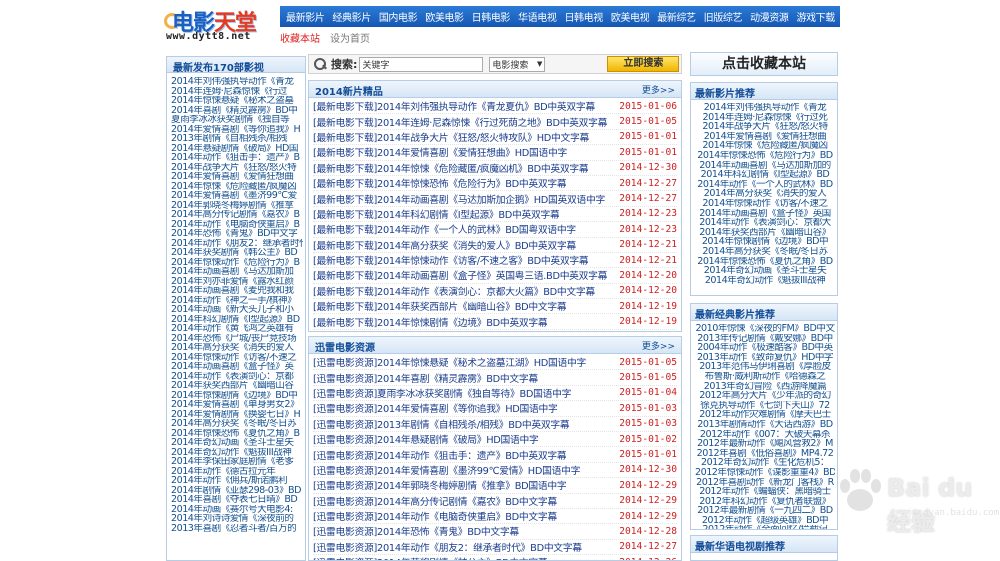 The height and width of the screenshot is (561, 1000). What do you see at coordinates (765, 329) in the screenshot?
I see `classic-movie-link: 2010年惊悚《深夜的FM》BD中文` at bounding box center [765, 329].